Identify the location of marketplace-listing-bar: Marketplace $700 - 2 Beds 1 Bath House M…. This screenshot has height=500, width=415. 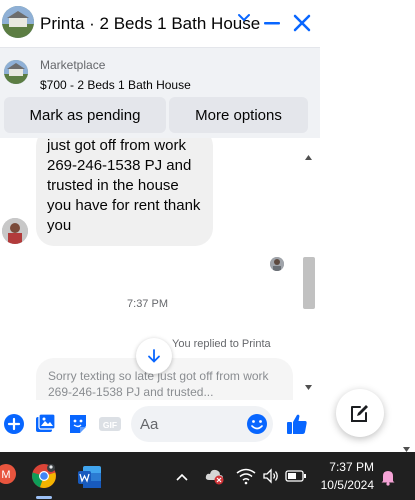
(160, 93).